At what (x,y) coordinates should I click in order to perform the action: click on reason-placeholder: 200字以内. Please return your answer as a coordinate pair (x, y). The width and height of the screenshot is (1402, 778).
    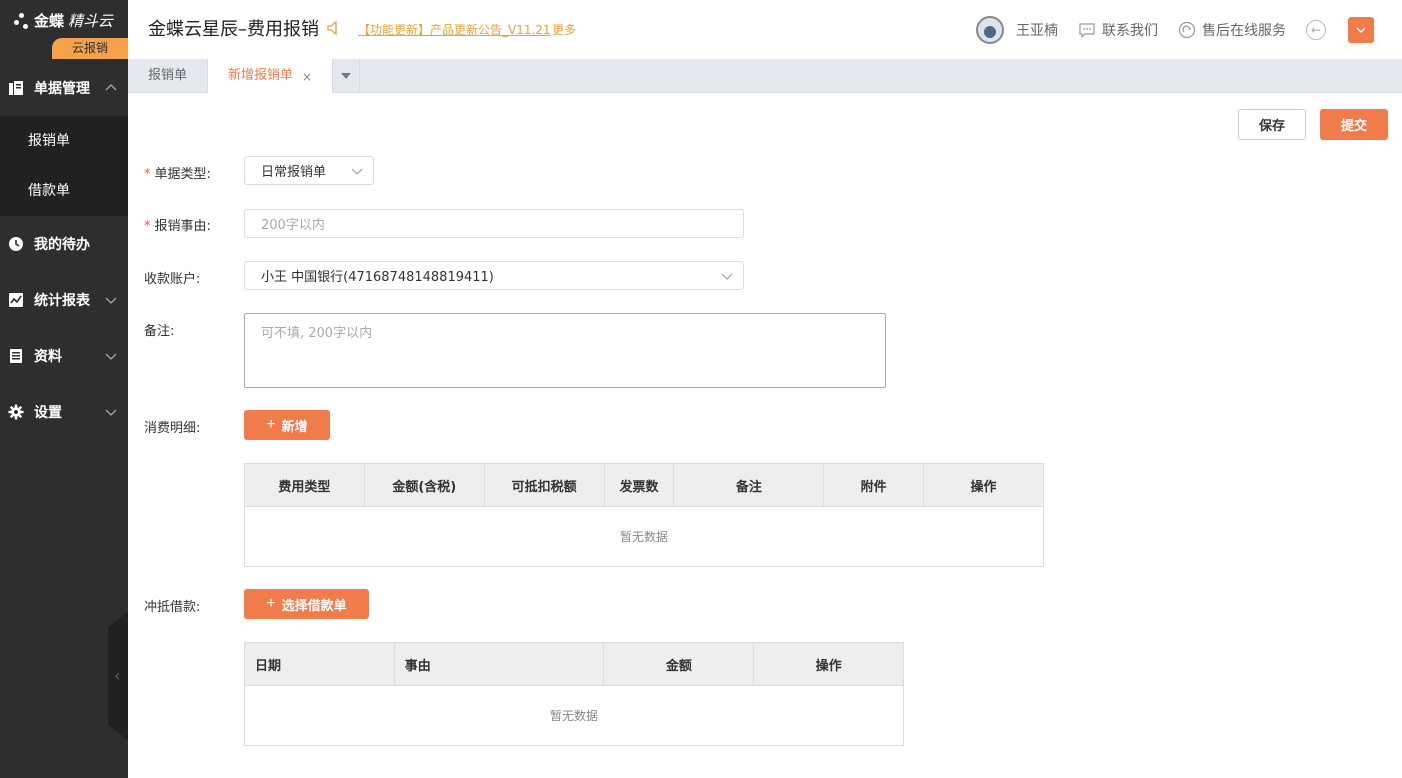
    Looking at the image, I should click on (293, 225).